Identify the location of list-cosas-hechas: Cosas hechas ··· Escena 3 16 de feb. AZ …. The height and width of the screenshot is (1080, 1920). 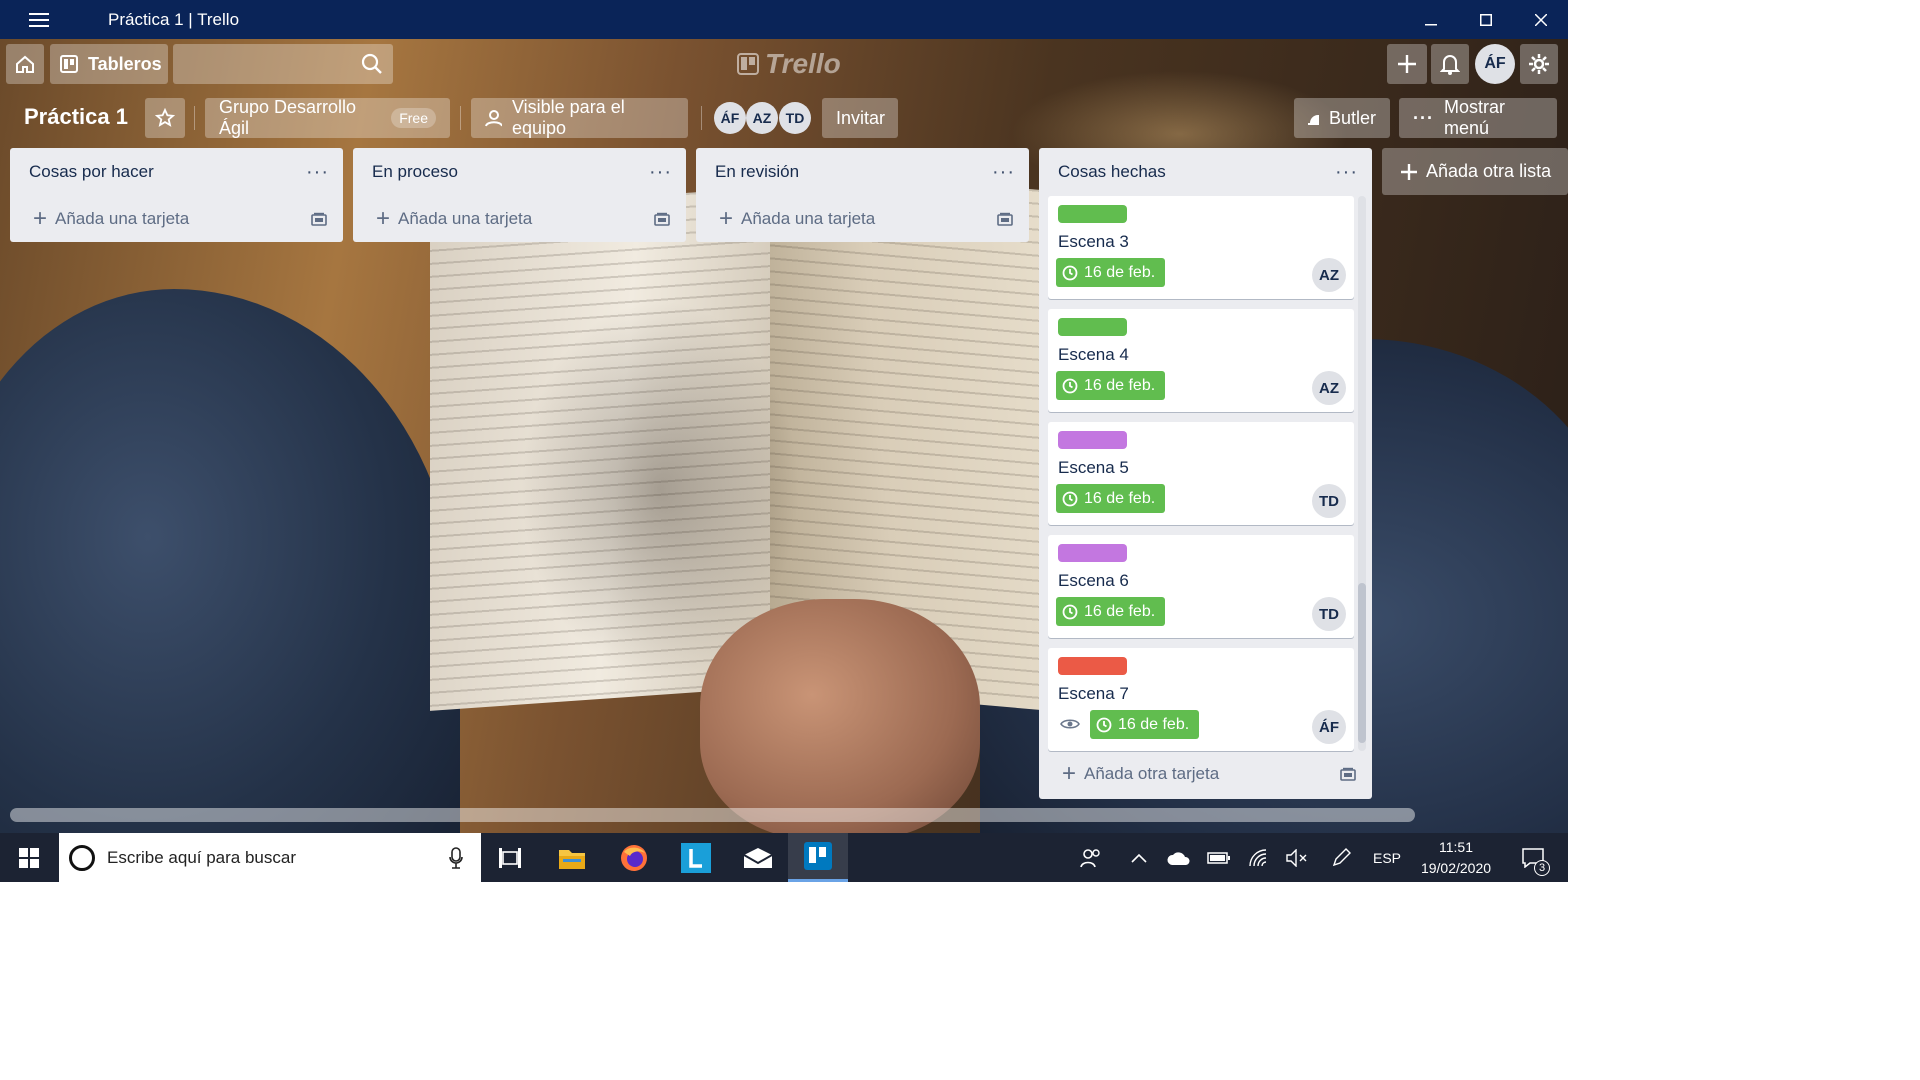
(1205, 473).